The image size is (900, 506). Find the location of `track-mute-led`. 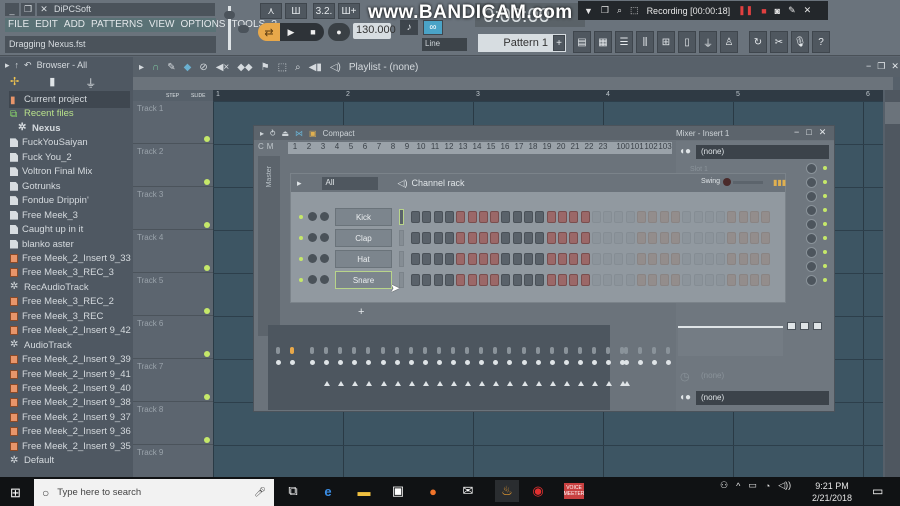

track-mute-led is located at coordinates (207, 397).